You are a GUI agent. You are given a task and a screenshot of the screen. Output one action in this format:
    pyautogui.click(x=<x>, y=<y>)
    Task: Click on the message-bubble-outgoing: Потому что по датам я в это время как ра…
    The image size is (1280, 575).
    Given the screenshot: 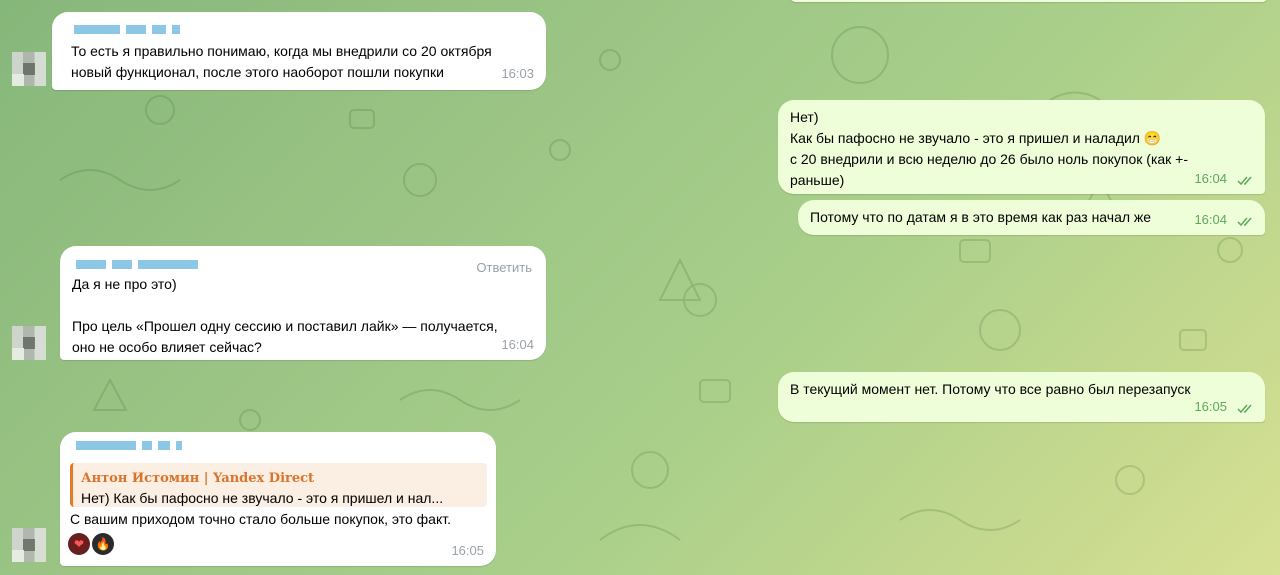 What is the action you would take?
    pyautogui.click(x=1031, y=217)
    